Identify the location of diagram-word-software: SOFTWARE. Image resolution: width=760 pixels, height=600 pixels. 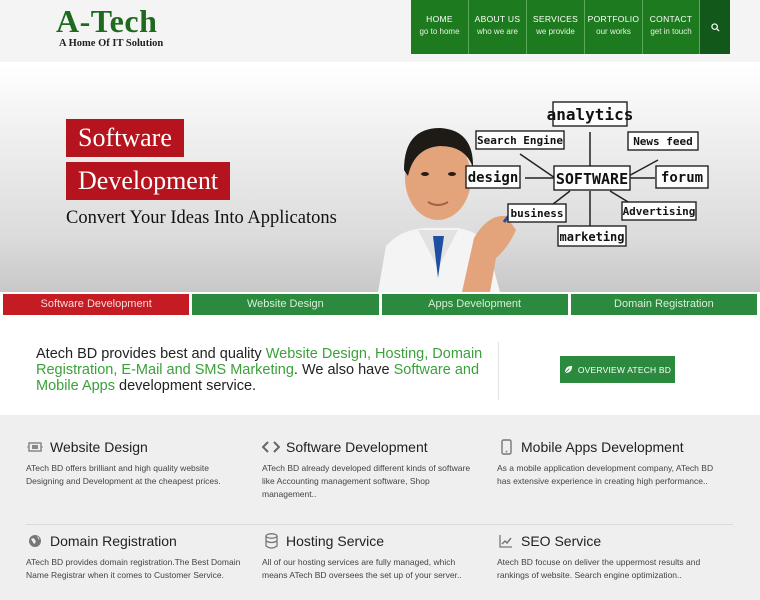
(592, 179).